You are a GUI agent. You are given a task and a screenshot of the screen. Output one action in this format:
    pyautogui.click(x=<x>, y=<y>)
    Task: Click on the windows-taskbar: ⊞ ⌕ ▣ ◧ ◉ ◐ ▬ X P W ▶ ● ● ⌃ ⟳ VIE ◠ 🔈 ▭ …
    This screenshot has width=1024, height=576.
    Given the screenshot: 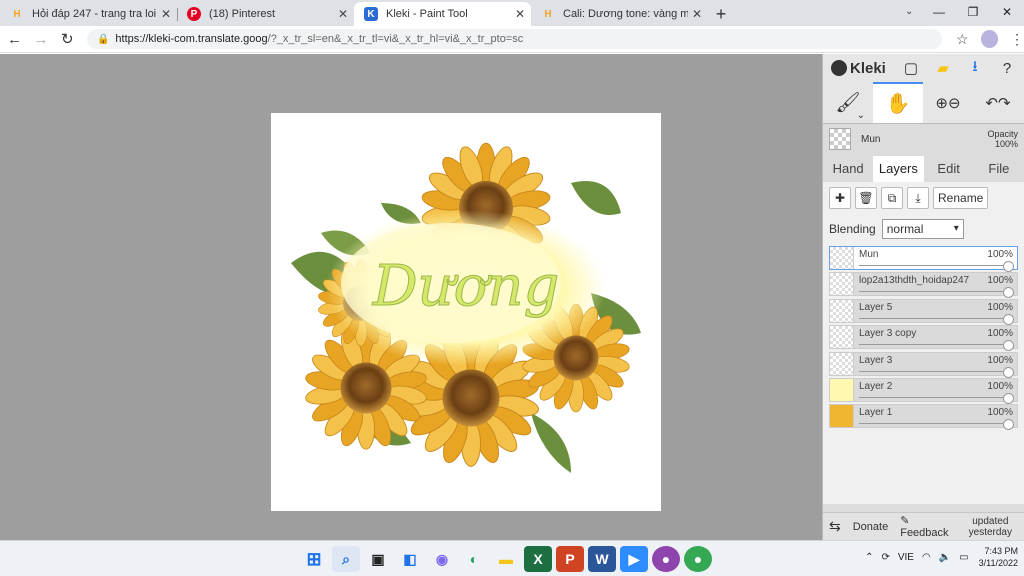 What is the action you would take?
    pyautogui.click(x=512, y=558)
    